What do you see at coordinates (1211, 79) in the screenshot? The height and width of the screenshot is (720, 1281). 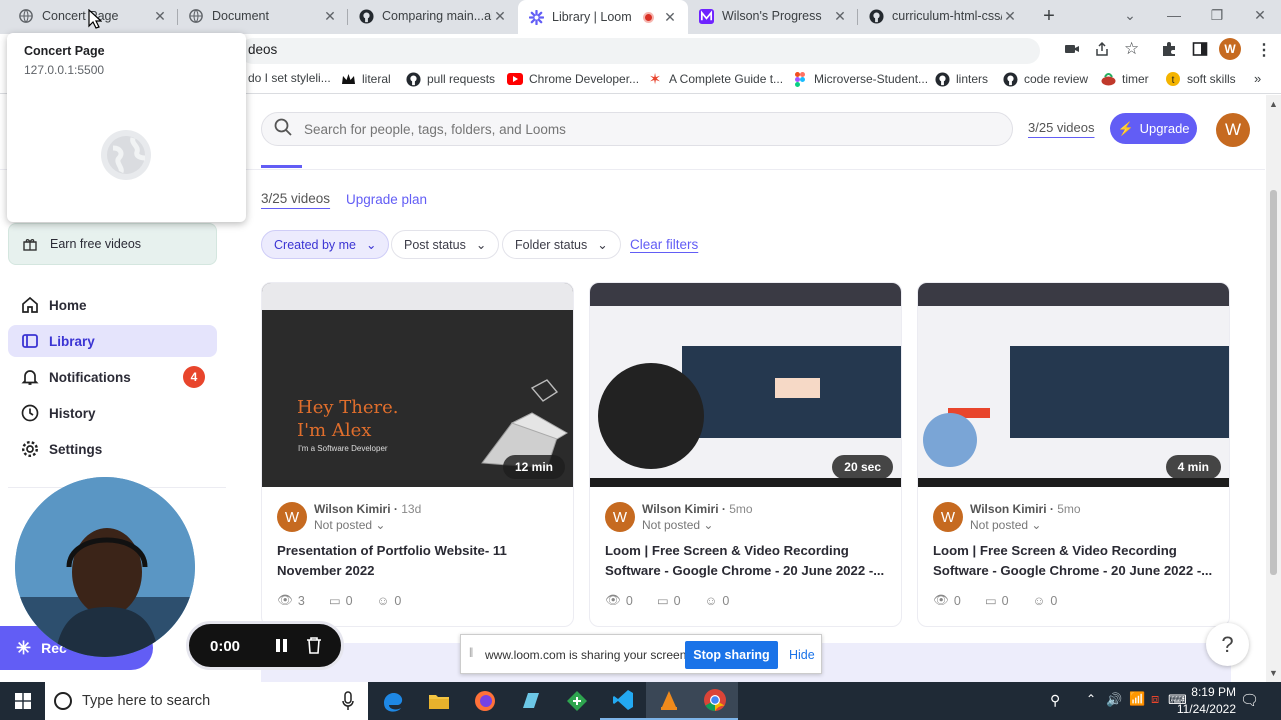 I see `bookmark-label: soft skills` at bounding box center [1211, 79].